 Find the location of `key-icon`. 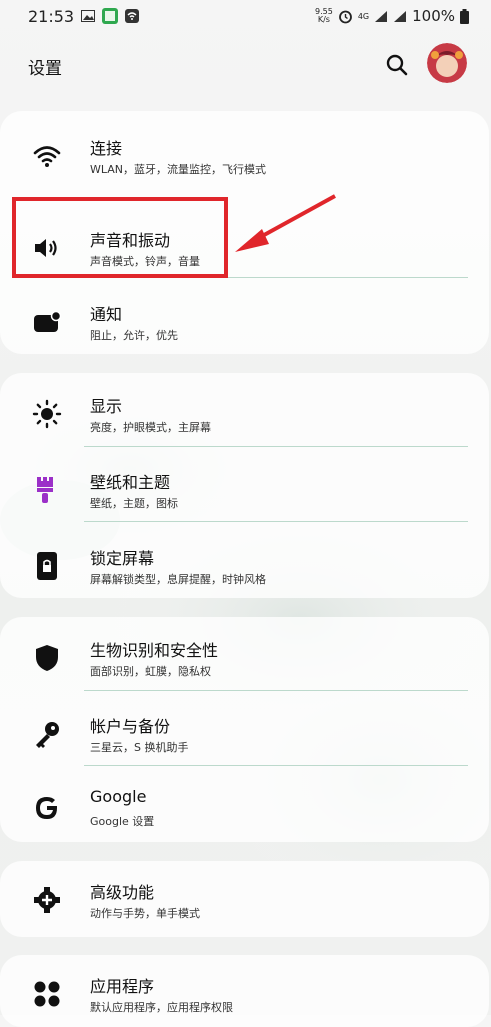

key-icon is located at coordinates (47, 734).